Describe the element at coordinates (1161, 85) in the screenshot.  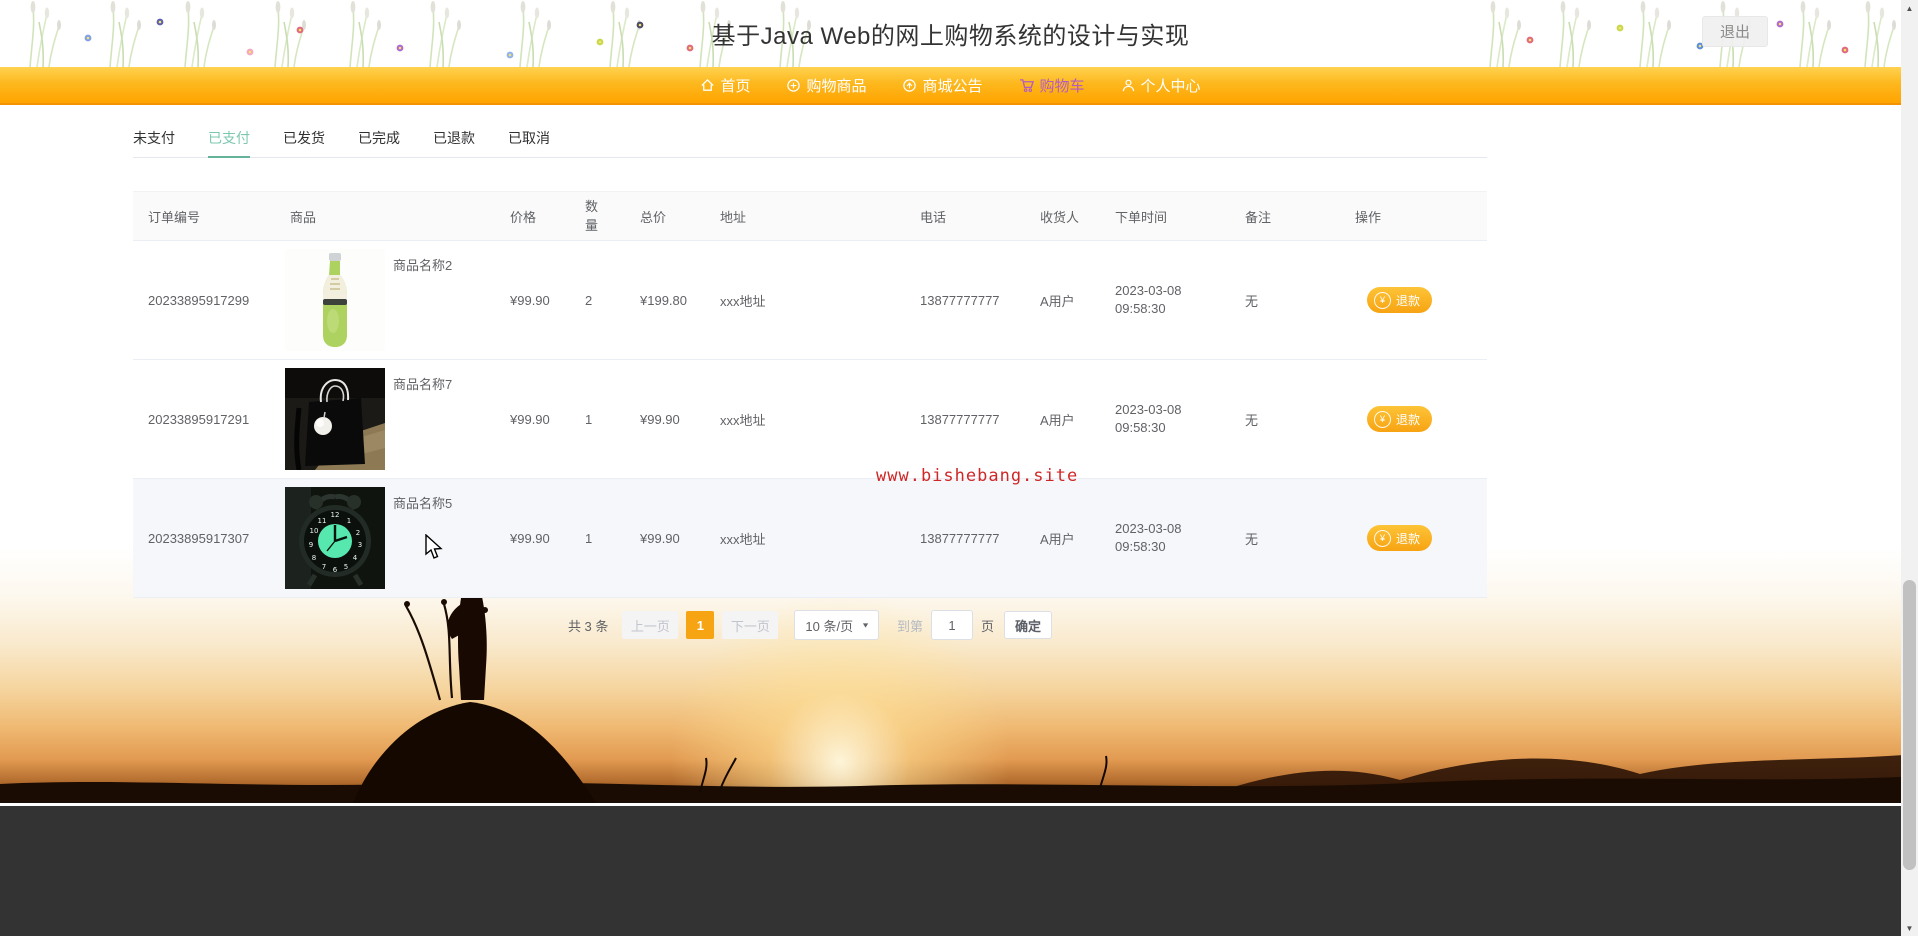
I see `nav-item-profile: 个人中心` at that location.